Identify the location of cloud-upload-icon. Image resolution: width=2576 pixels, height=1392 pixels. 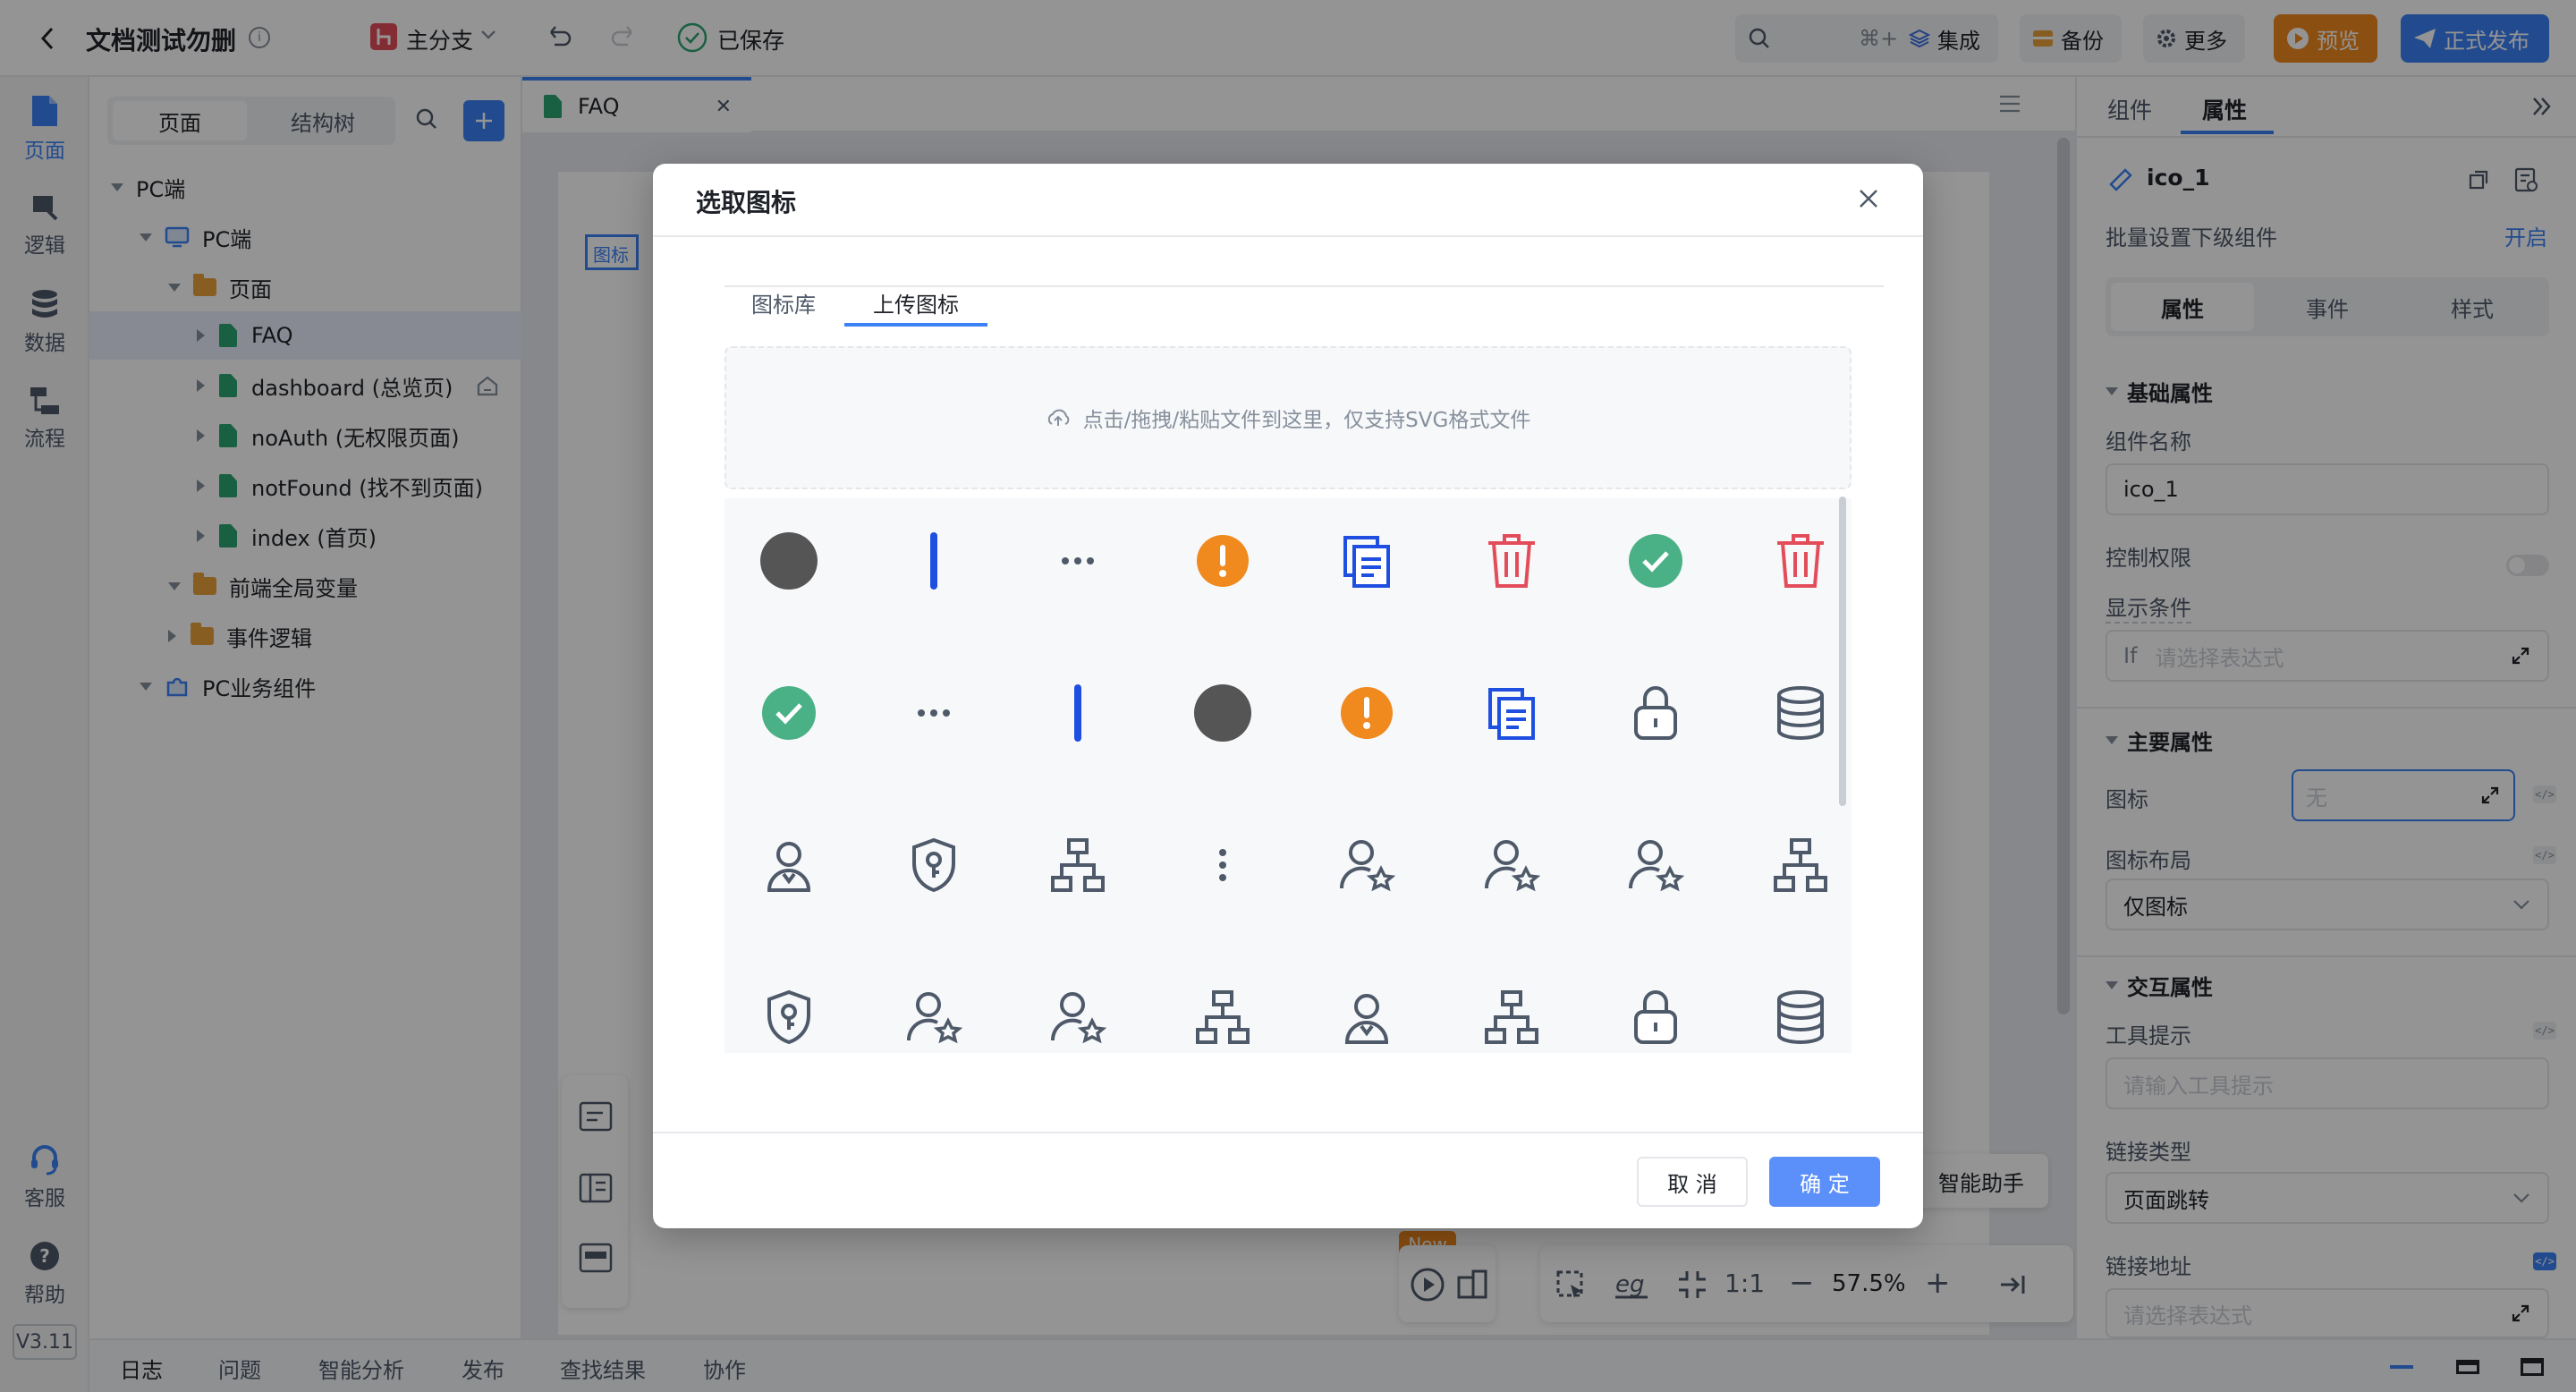
(1058, 418).